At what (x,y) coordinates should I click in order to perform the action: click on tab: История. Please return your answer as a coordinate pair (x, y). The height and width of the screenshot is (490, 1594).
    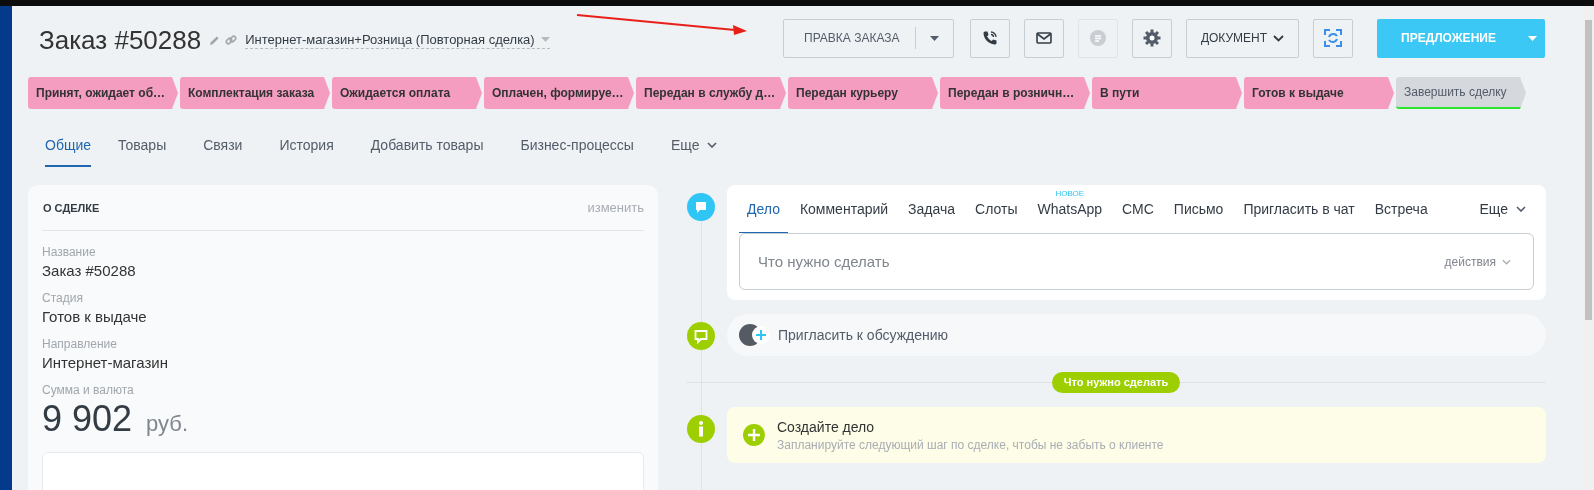
    Looking at the image, I should click on (305, 150).